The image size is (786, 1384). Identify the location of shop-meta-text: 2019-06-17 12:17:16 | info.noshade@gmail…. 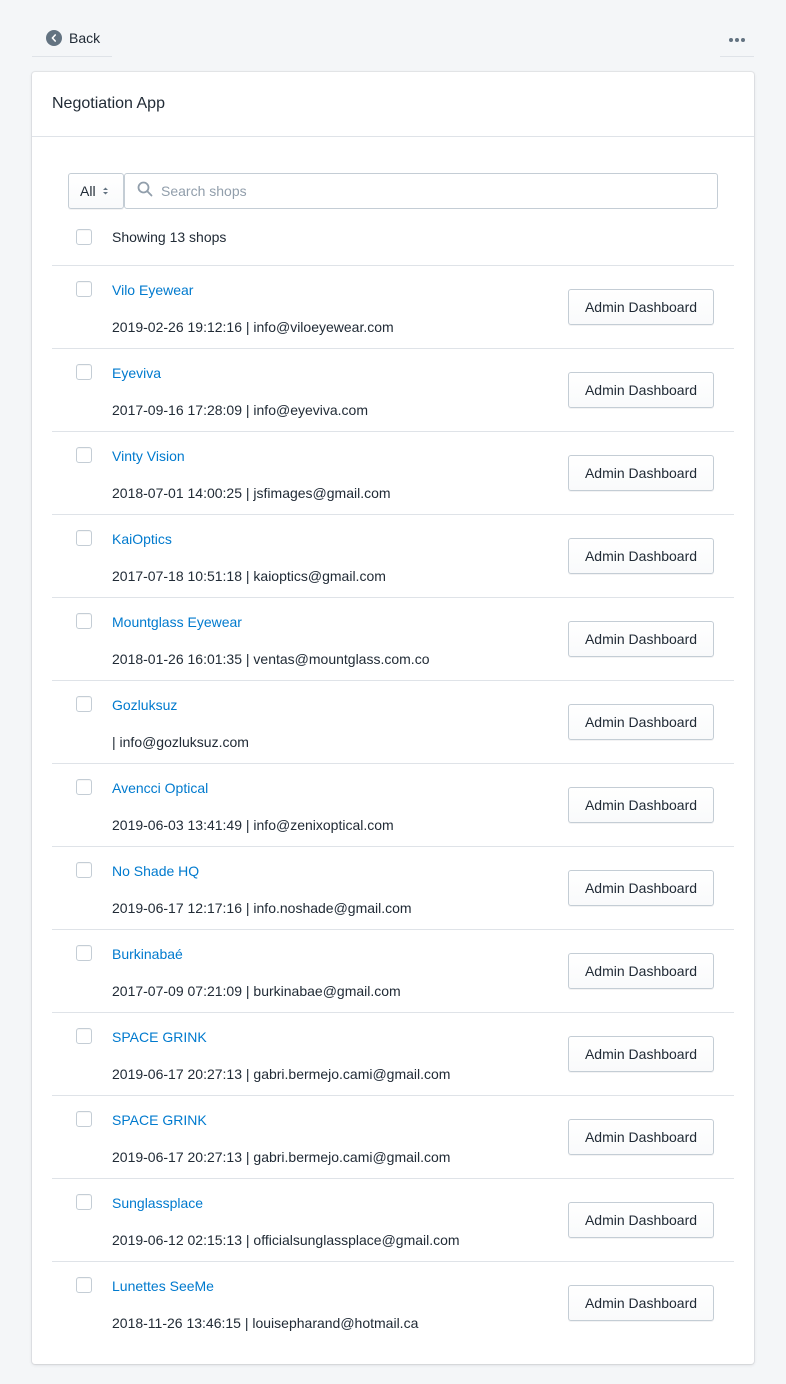
(262, 908).